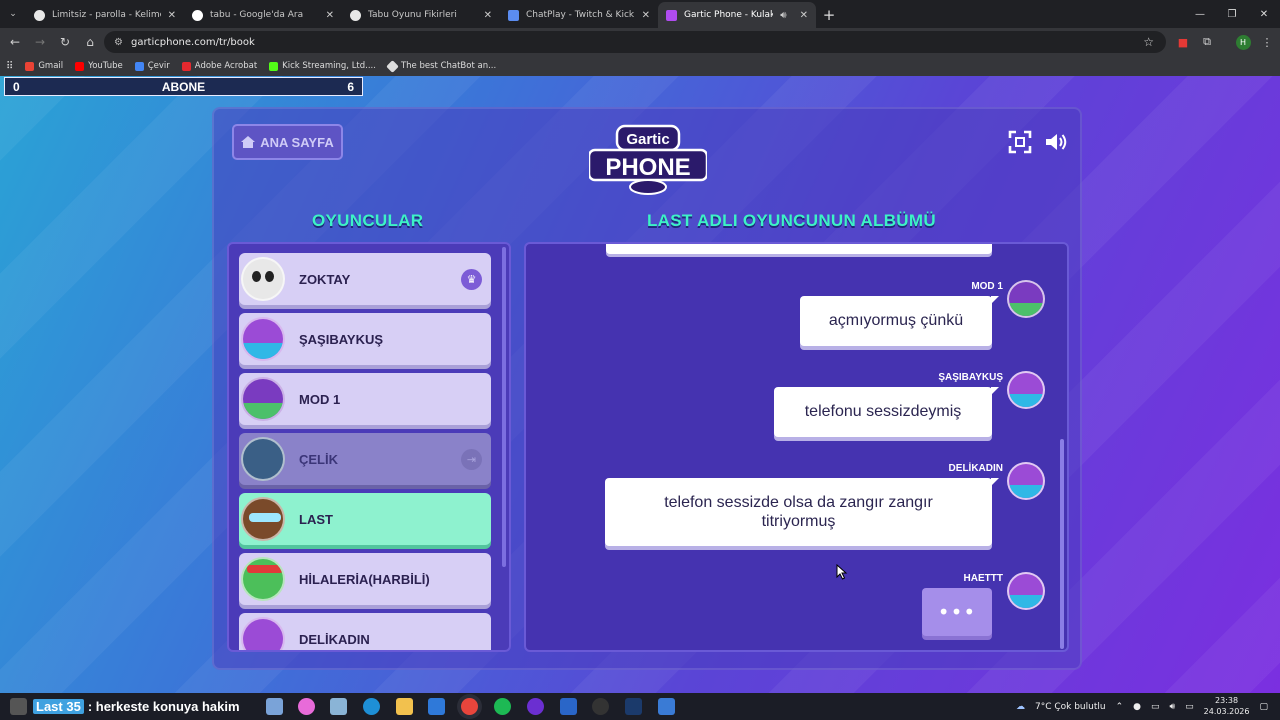 The image size is (1280, 720). What do you see at coordinates (365, 459) in the screenshot?
I see `player-row-left: ÇELİK ⇥` at bounding box center [365, 459].